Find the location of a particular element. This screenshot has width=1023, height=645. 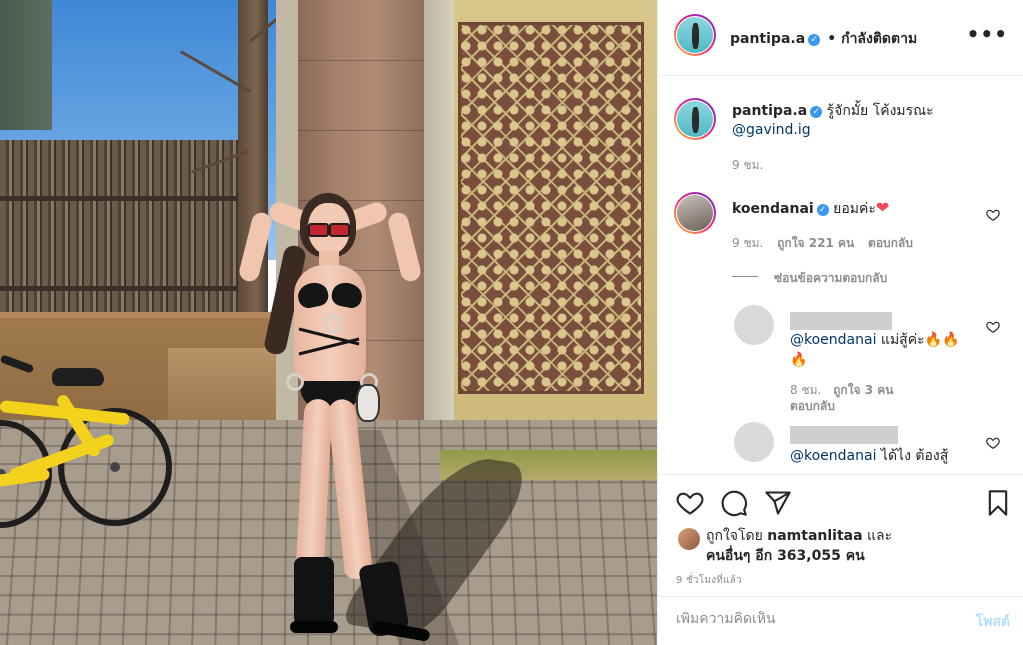

background-building is located at coordinates (26, 65).